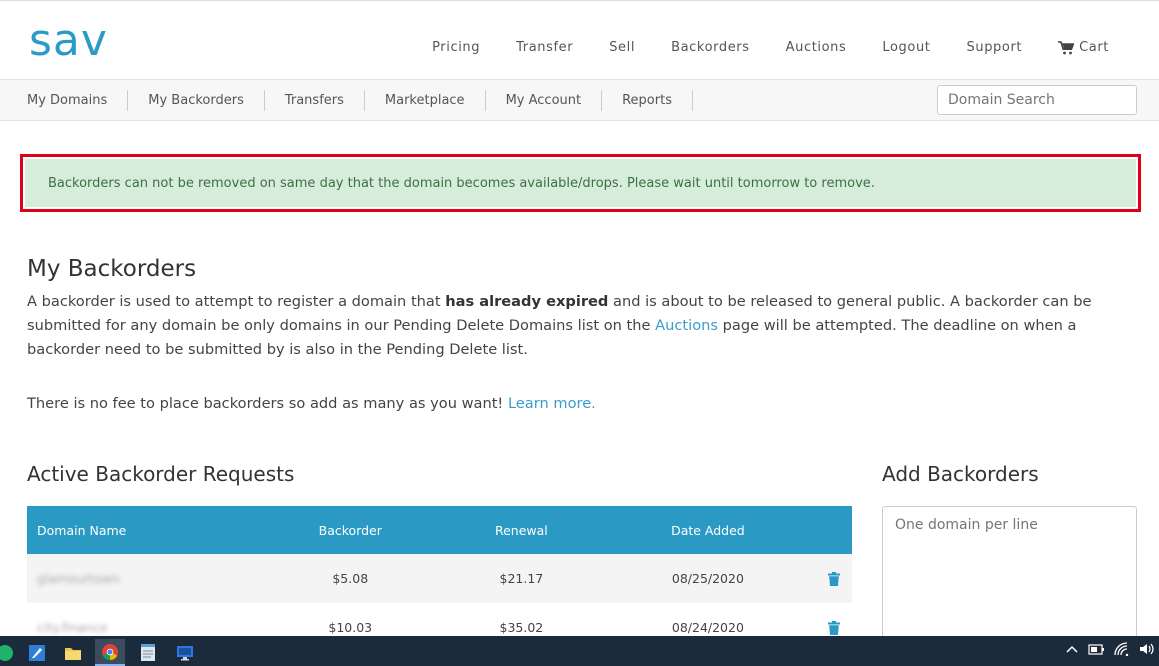  I want to click on auctions-link: Auctions, so click(686, 325).